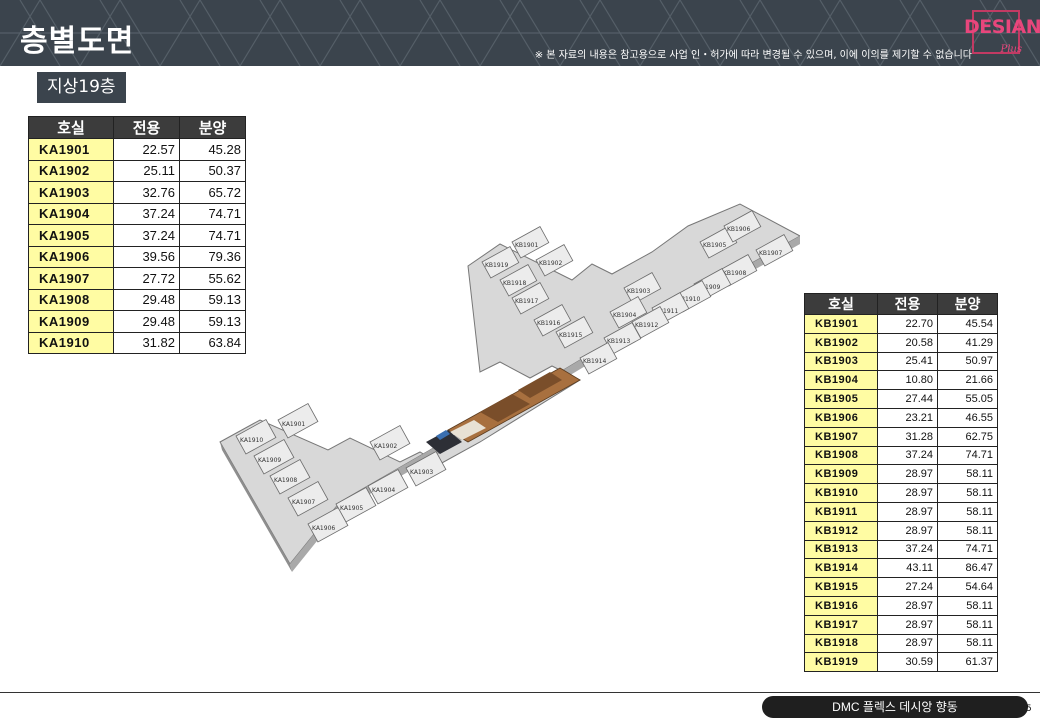  Describe the element at coordinates (146, 127) in the screenshot. I see `col-header-exclusive: 전용` at that location.